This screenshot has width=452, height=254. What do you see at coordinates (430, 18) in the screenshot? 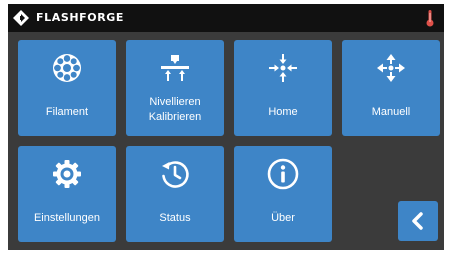
I see `thermometer-icon` at bounding box center [430, 18].